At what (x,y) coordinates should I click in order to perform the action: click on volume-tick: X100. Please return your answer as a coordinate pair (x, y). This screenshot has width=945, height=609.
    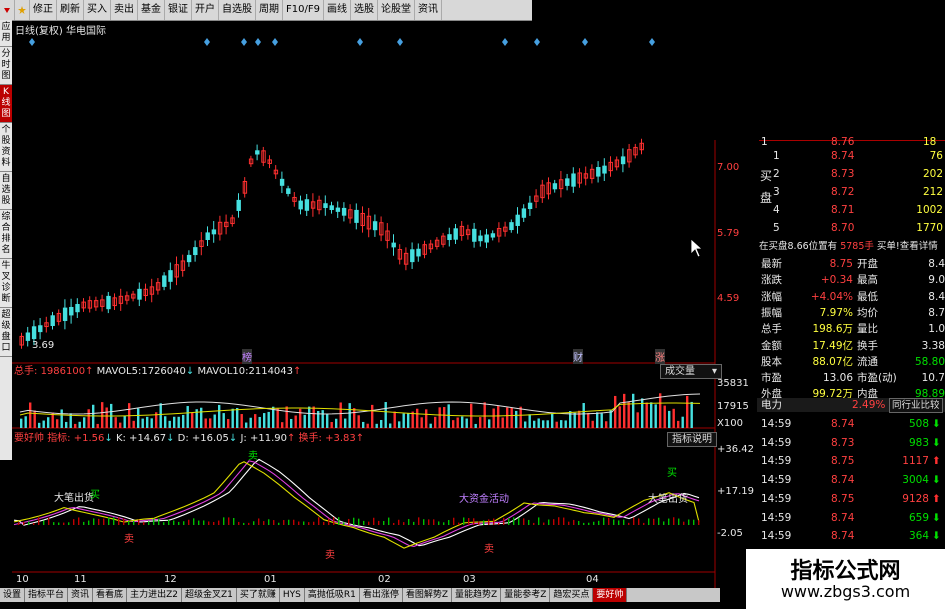
    Looking at the image, I should click on (730, 423).